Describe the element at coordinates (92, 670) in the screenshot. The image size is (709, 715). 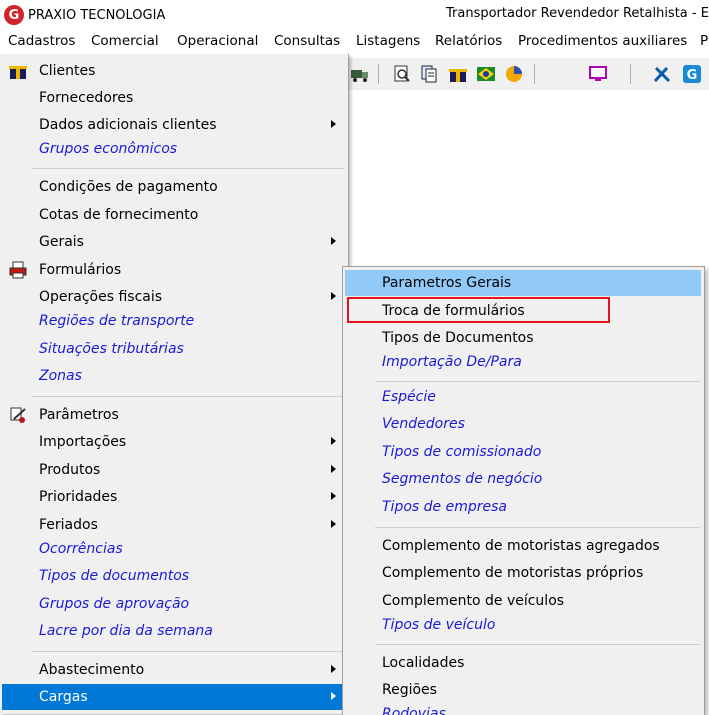
I see `menu-item-label: Abastecimento` at that location.